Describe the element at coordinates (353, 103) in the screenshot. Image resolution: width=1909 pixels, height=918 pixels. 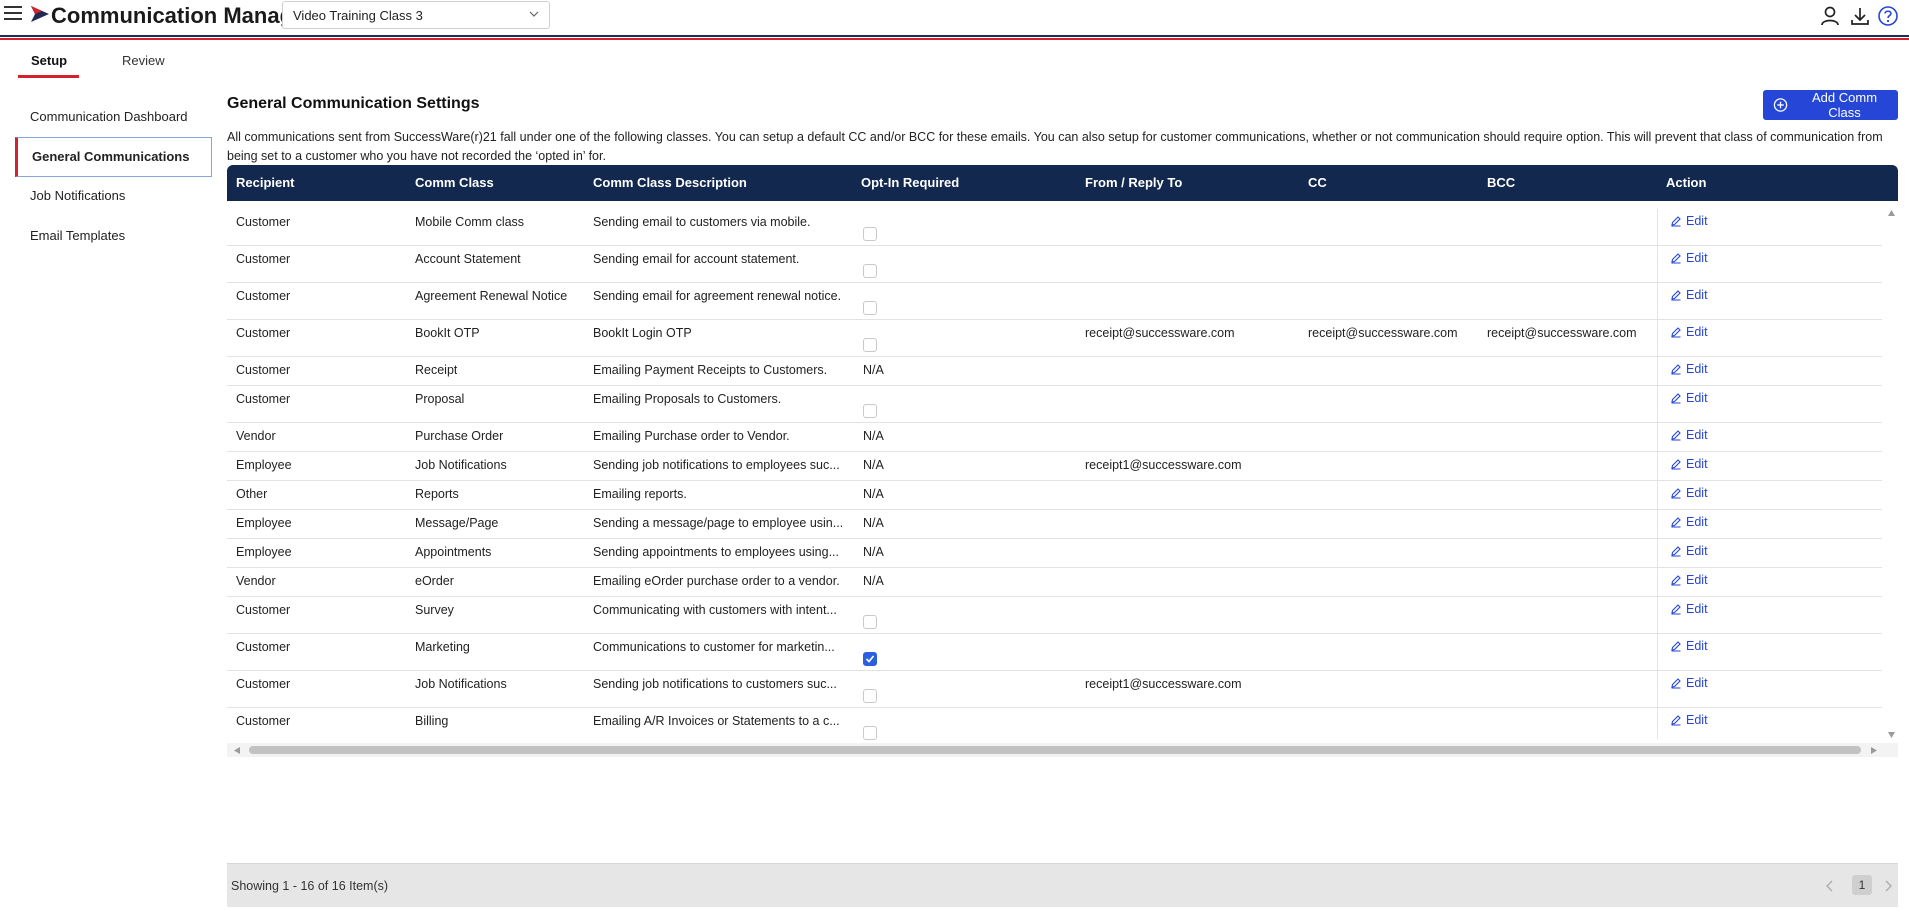
I see `page-title: General Communication Settings` at that location.